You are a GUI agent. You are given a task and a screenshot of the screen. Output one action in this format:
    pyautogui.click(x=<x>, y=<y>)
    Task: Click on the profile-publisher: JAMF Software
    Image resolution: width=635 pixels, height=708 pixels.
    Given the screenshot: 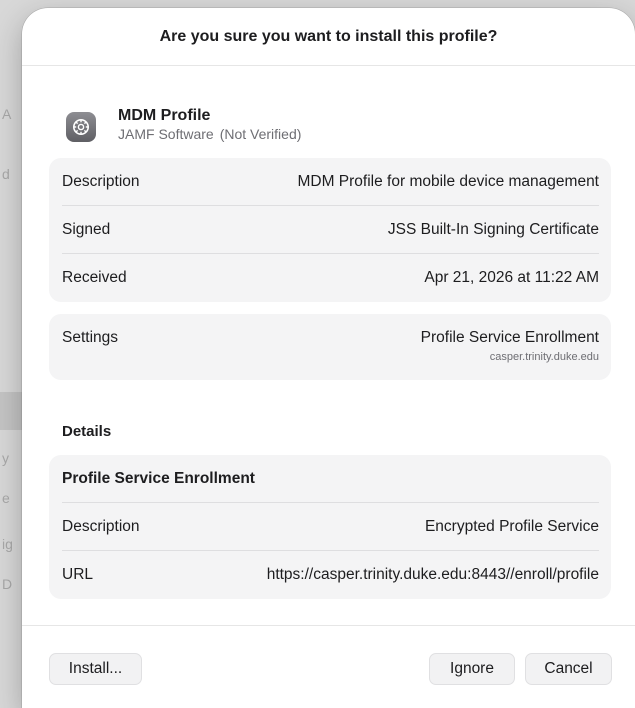 What is the action you would take?
    pyautogui.click(x=166, y=134)
    